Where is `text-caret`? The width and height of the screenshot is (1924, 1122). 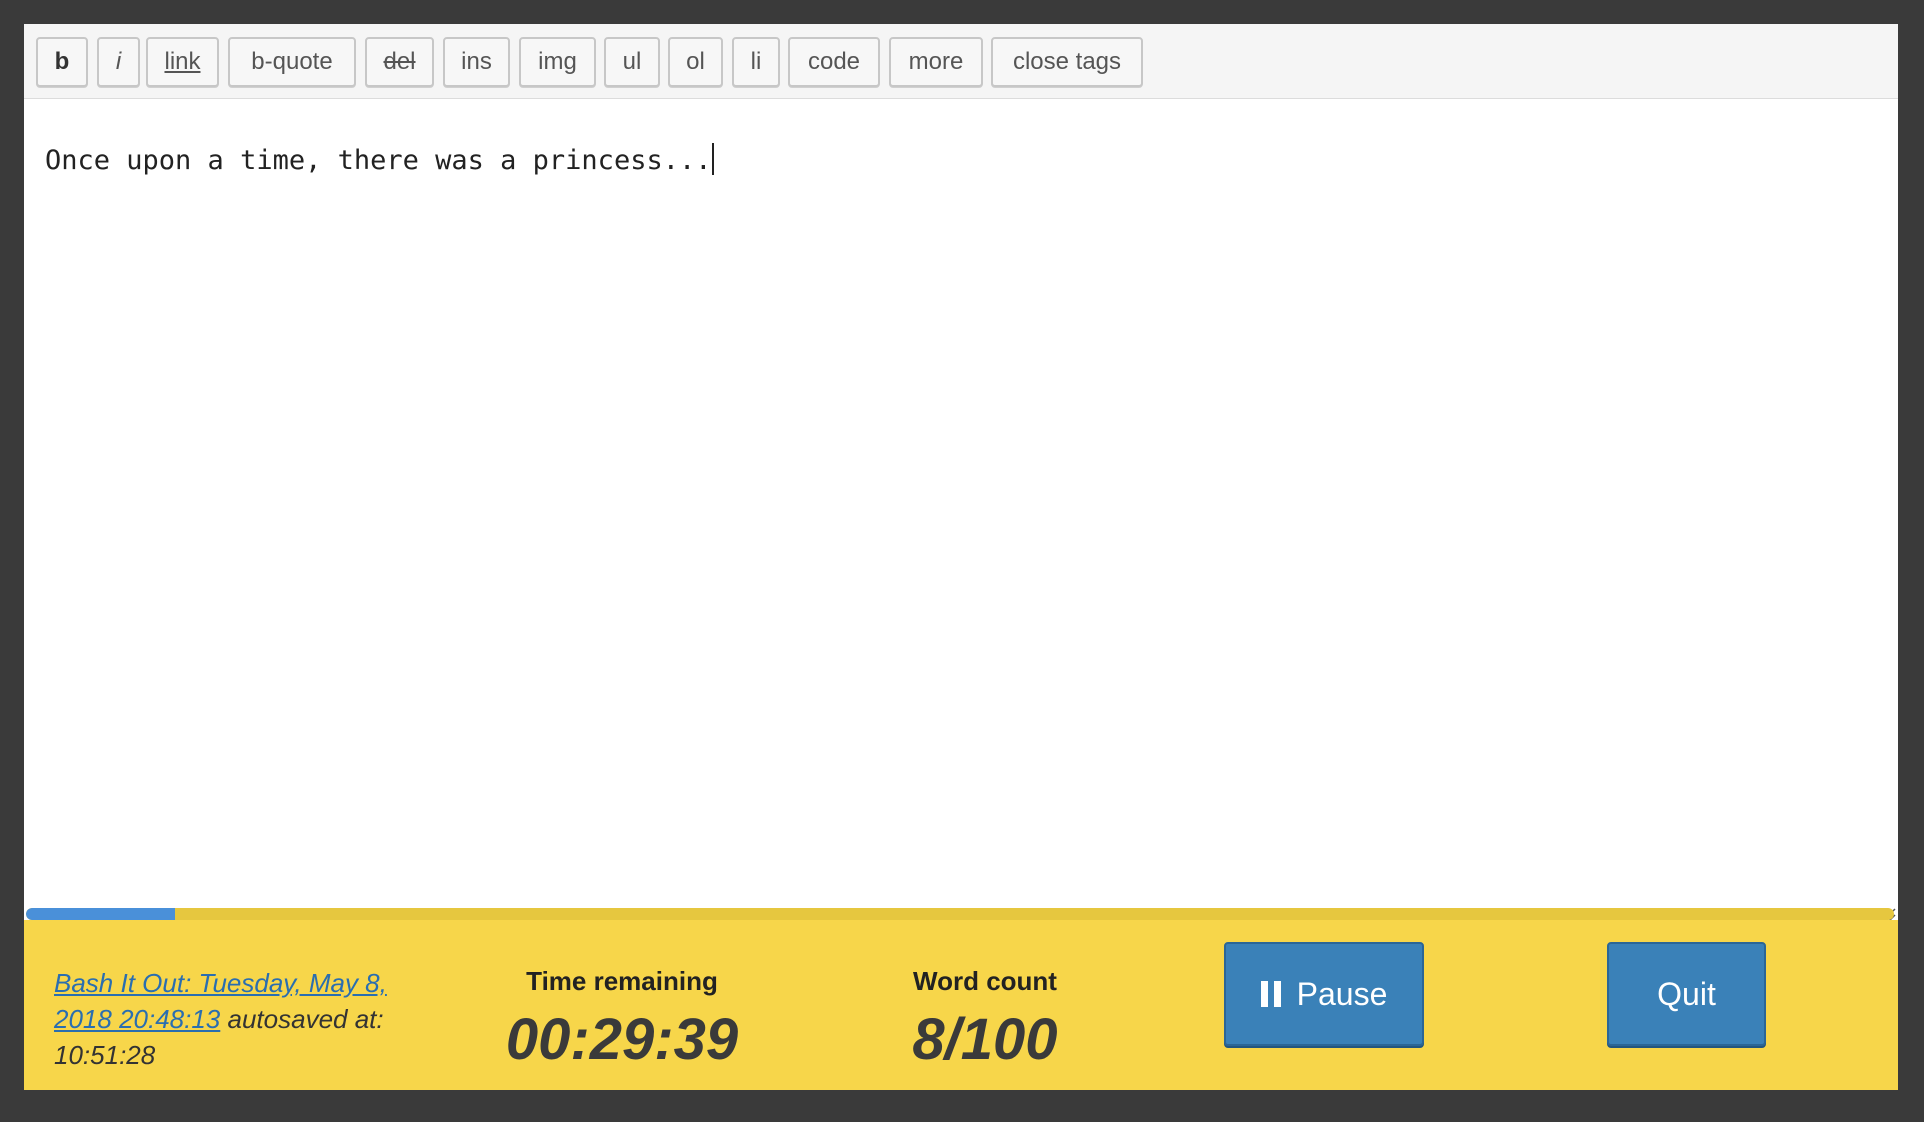 text-caret is located at coordinates (713, 159).